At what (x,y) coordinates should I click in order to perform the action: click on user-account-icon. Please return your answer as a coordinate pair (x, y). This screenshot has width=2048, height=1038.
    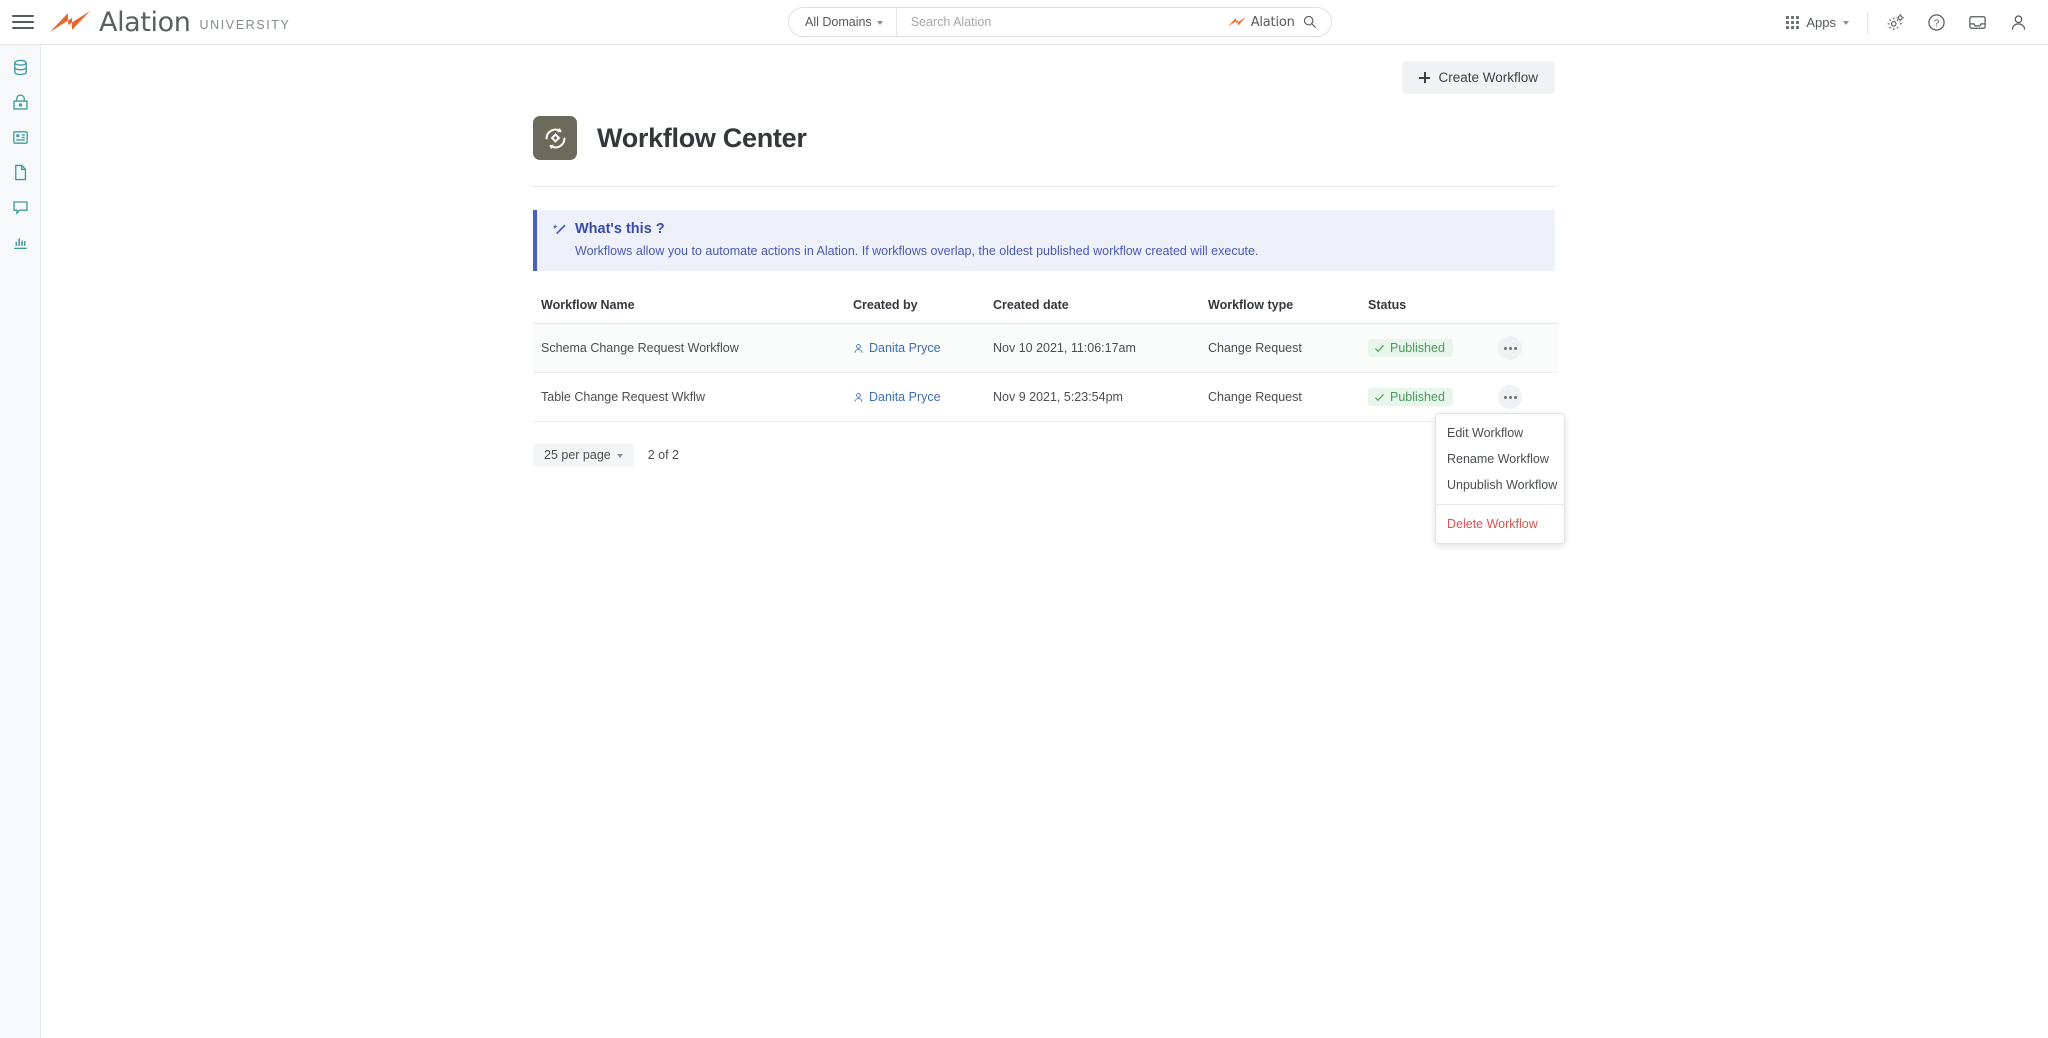
    Looking at the image, I should click on (2018, 22).